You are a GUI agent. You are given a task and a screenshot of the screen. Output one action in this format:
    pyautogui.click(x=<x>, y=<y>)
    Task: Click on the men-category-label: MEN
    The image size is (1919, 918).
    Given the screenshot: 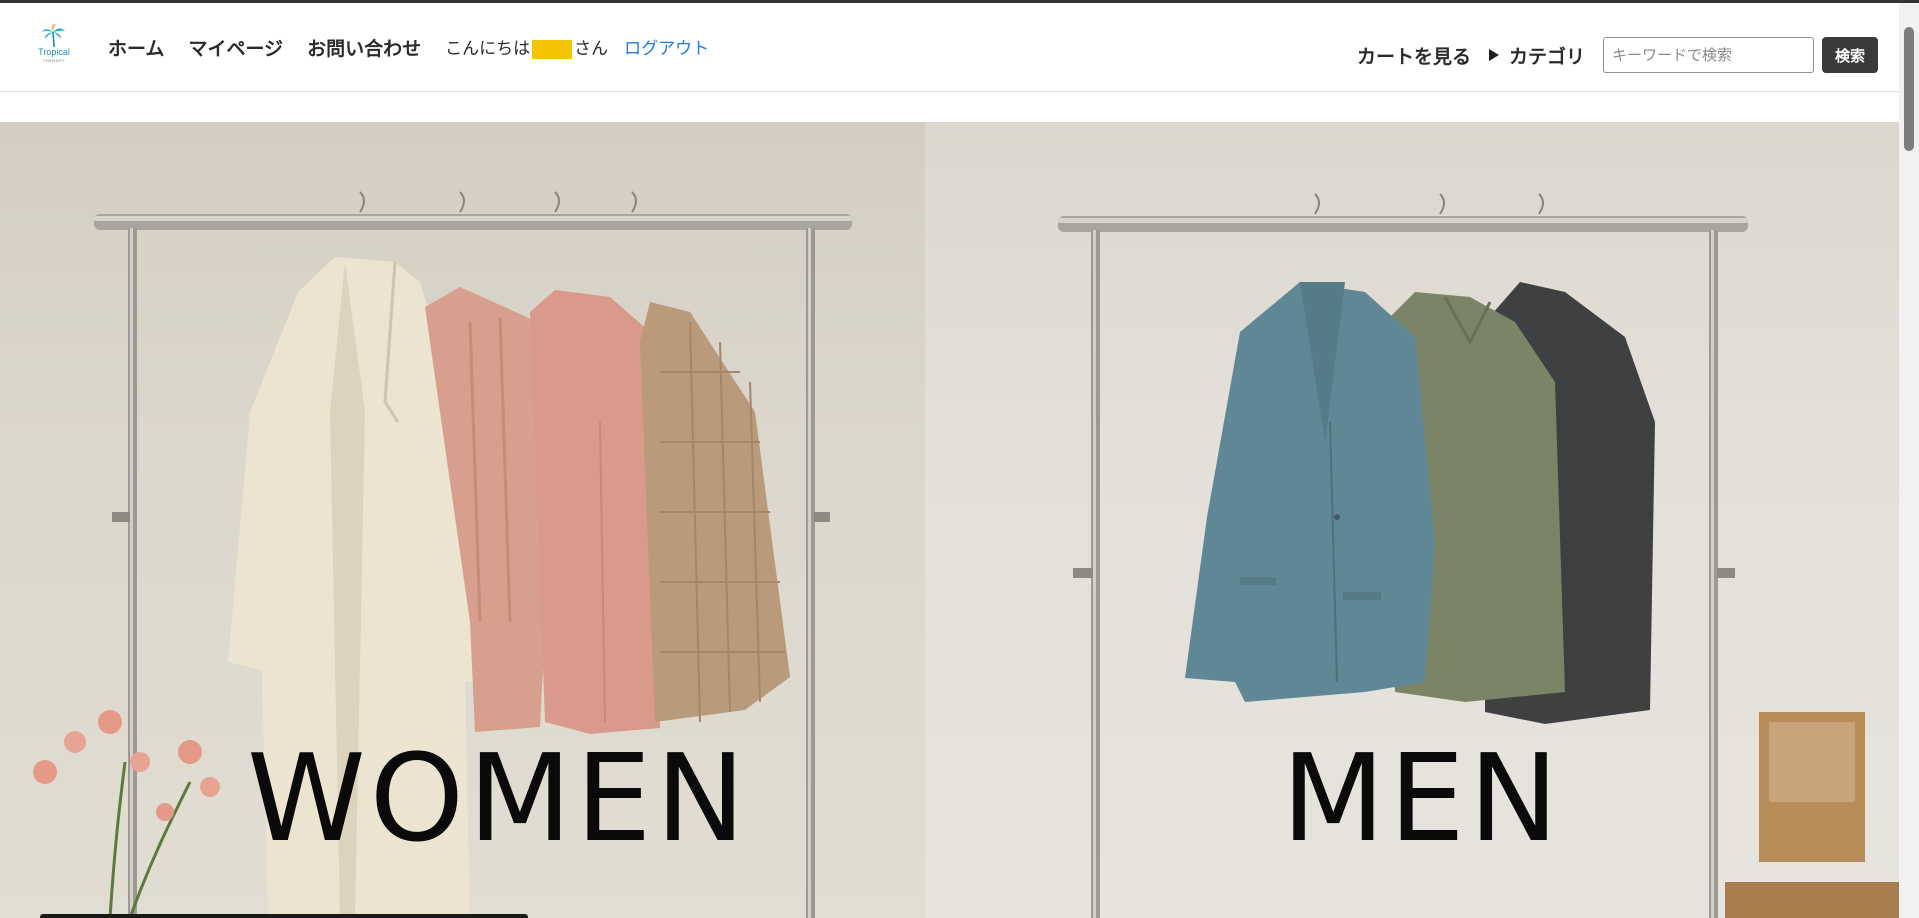 What is the action you would take?
    pyautogui.click(x=1422, y=799)
    